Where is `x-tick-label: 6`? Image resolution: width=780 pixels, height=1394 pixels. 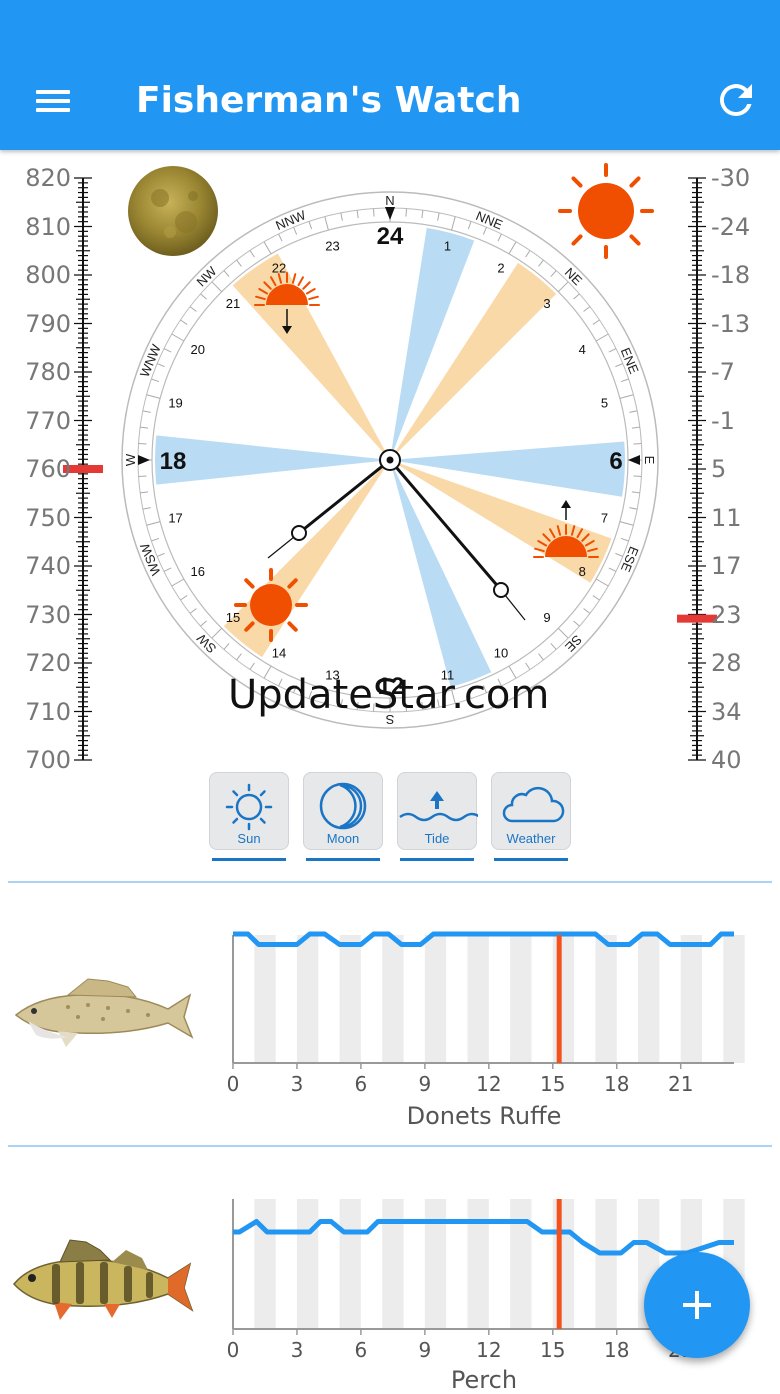
x-tick-label: 6 is located at coordinates (361, 1350).